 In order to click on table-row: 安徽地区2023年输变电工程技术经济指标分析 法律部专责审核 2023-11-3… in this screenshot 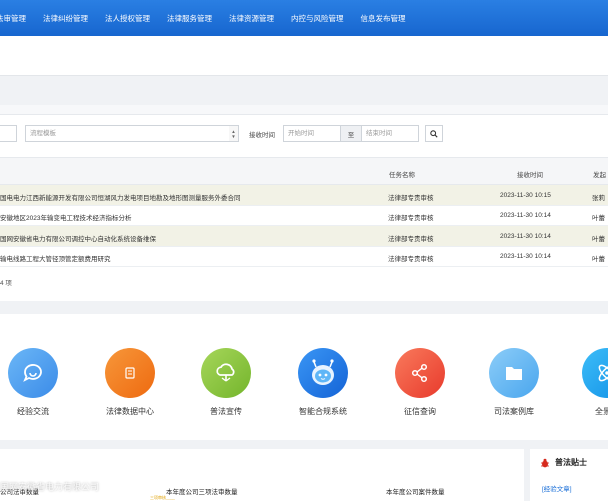, I will do `click(304, 216)`.